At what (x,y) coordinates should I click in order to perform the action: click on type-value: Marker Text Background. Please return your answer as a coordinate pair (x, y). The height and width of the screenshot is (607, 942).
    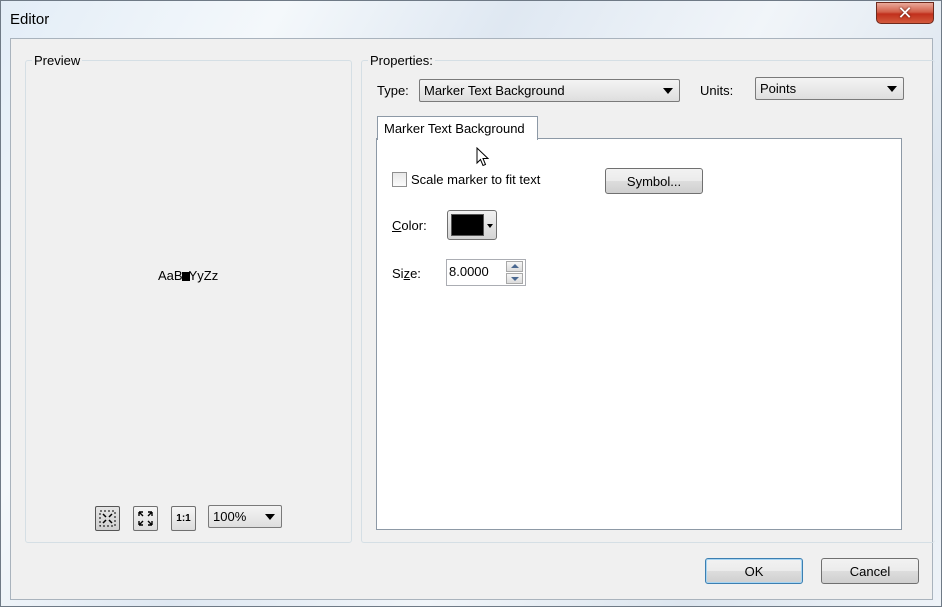
    Looking at the image, I should click on (494, 90).